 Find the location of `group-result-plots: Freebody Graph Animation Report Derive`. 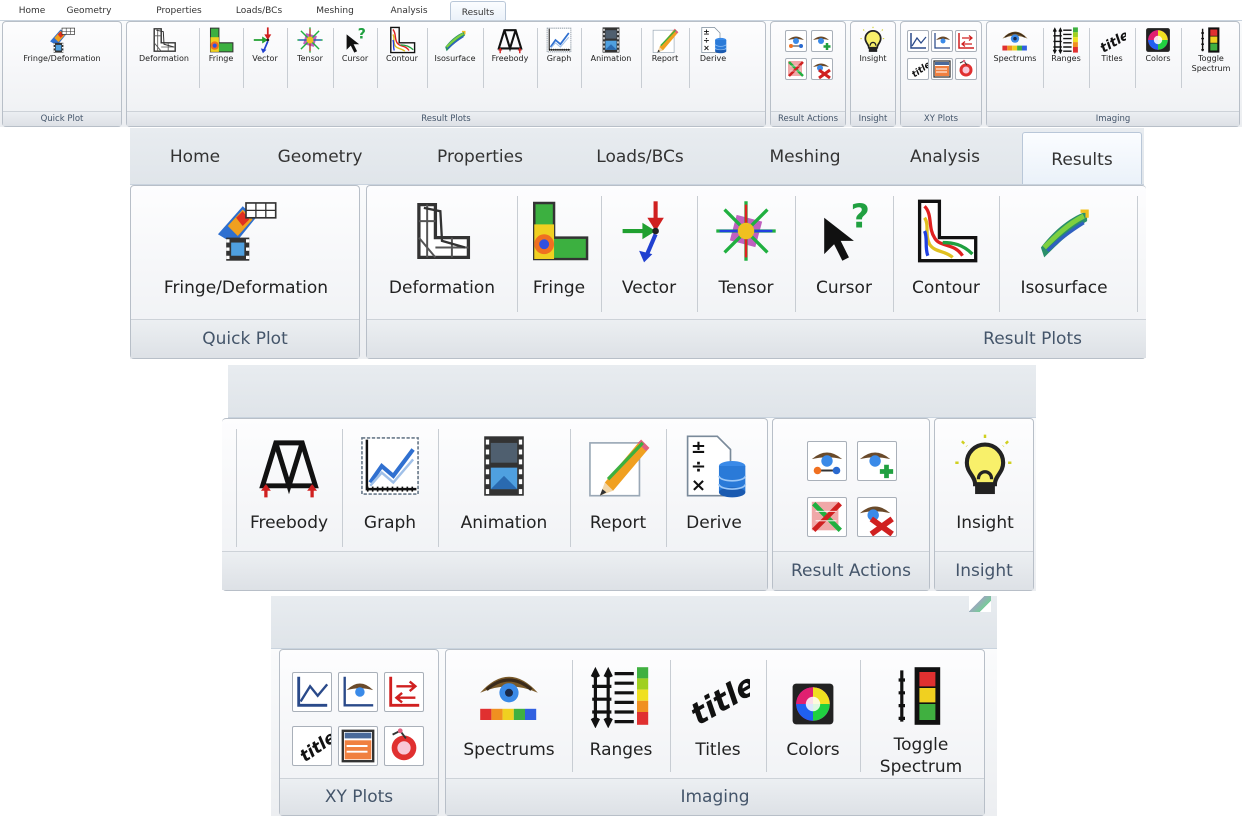

group-result-plots: Freebody Graph Animation Report Derive is located at coordinates (495, 504).